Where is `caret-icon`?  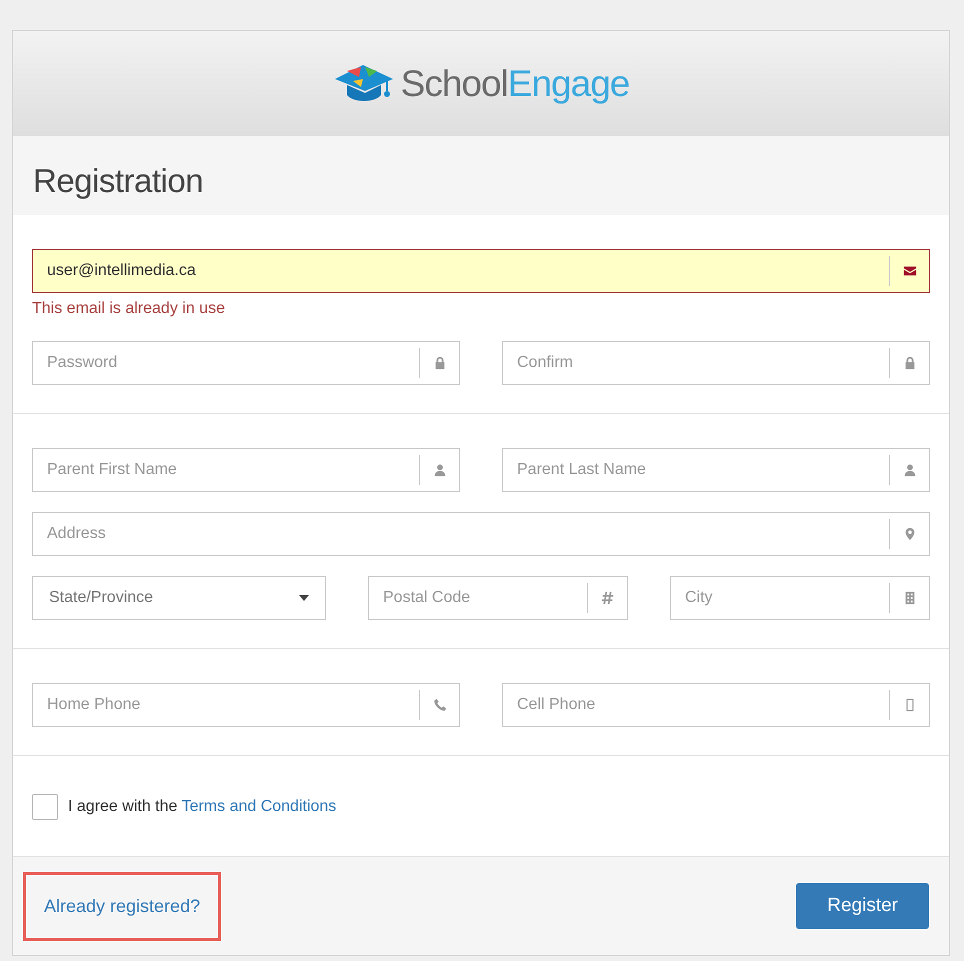
caret-icon is located at coordinates (304, 598).